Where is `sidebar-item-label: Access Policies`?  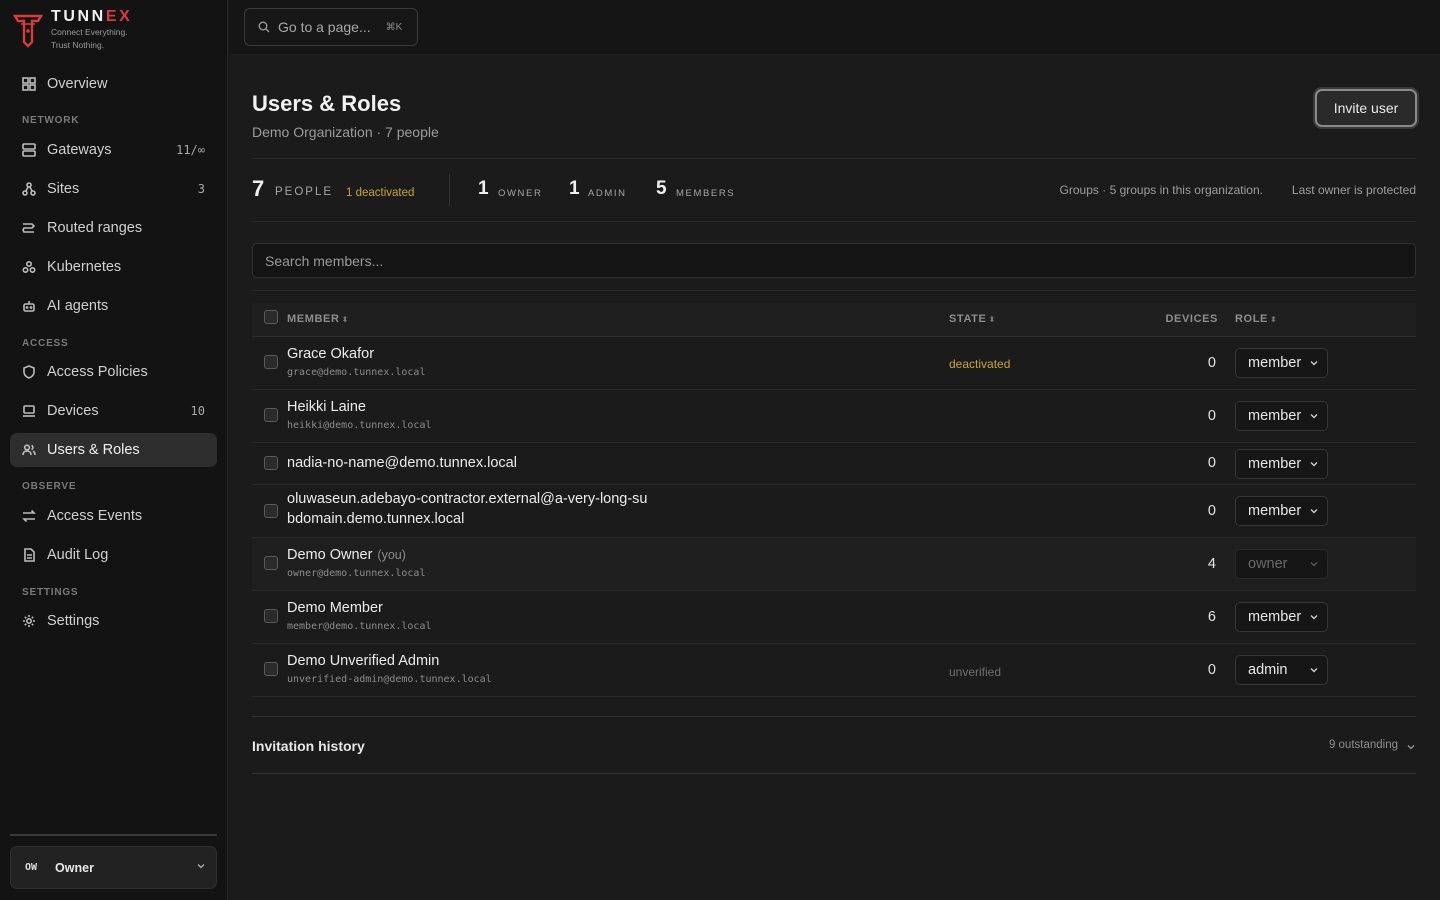
sidebar-item-label: Access Policies is located at coordinates (97, 372).